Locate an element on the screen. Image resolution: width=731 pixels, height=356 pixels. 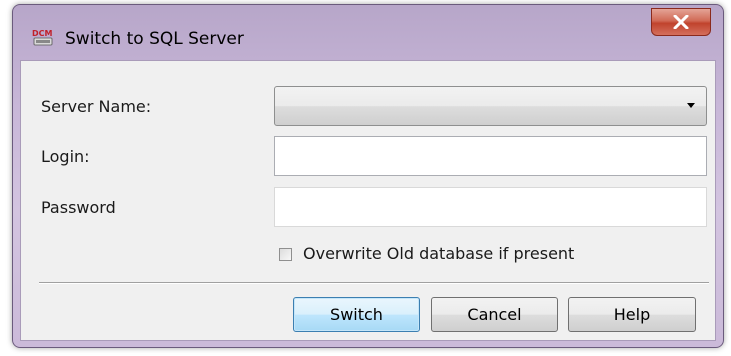
server-name-label: Server Name: is located at coordinates (96, 106).